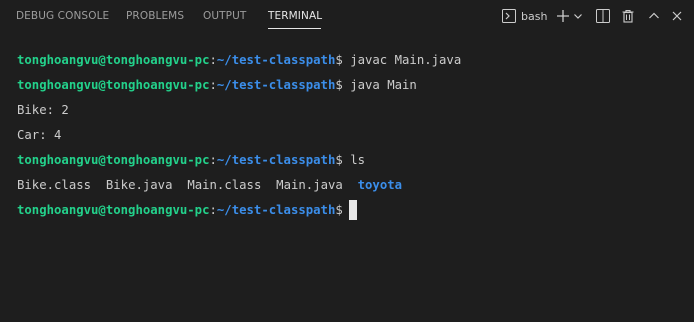 Image resolution: width=694 pixels, height=322 pixels. Describe the element at coordinates (54, 185) in the screenshot. I see `file-entry: Bike.class` at that location.